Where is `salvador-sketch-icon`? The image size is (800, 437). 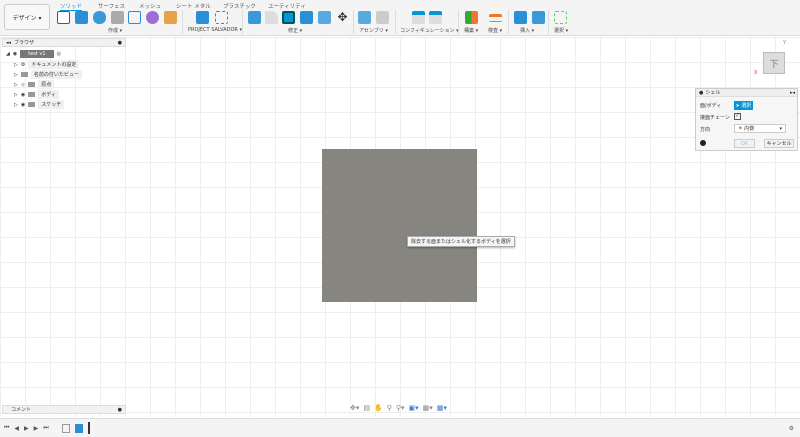 salvador-sketch-icon is located at coordinates (221, 17).